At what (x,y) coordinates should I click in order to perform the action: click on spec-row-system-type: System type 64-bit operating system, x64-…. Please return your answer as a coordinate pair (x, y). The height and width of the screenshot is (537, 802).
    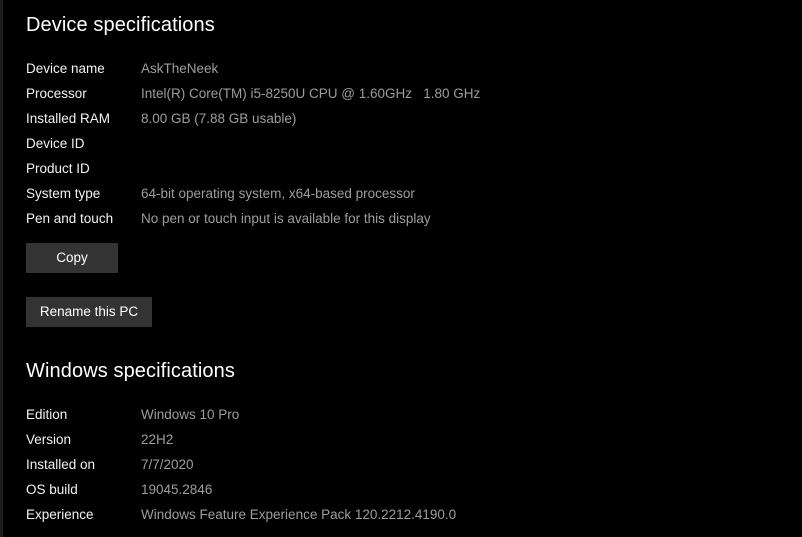
    Looking at the image, I should click on (220, 194).